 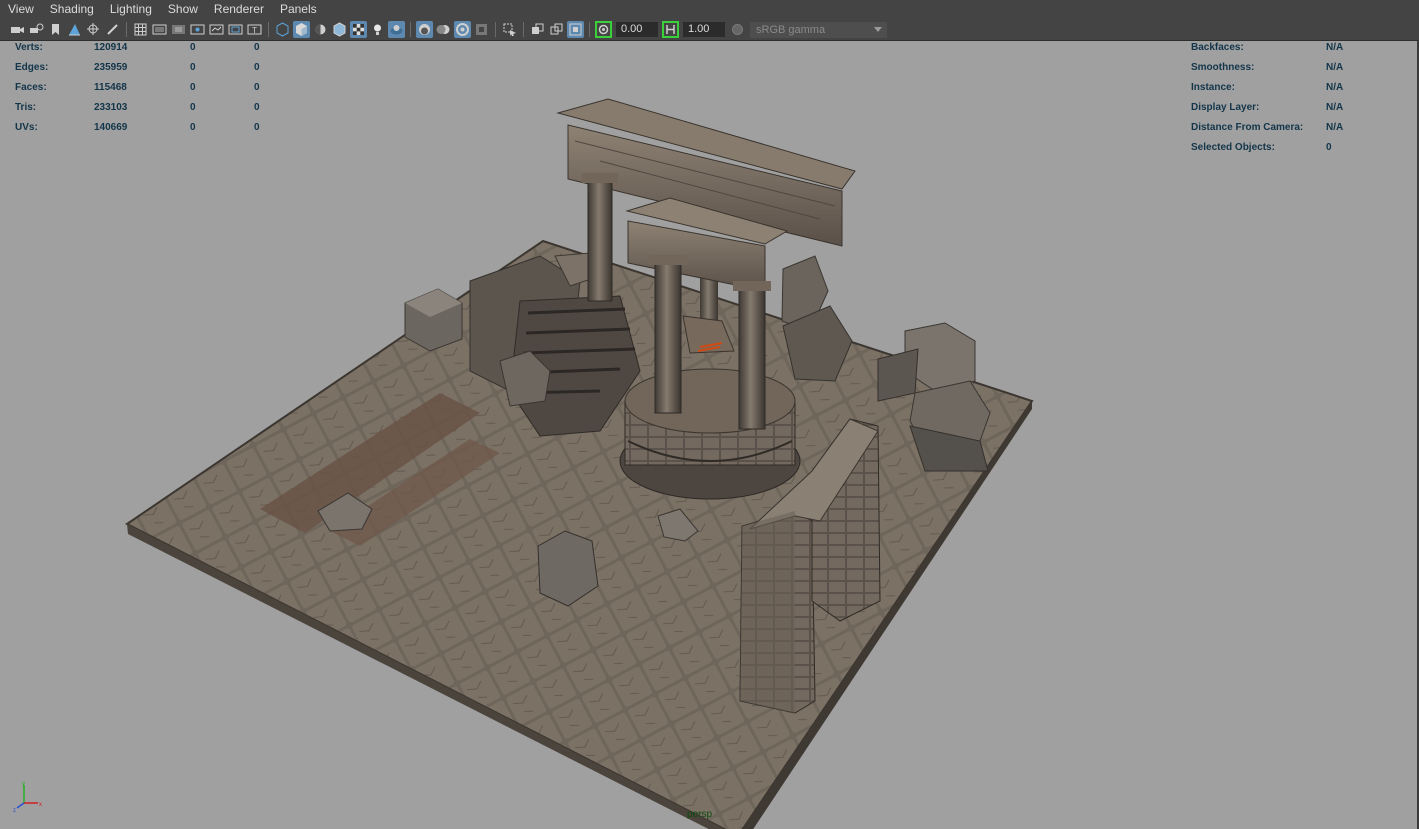 I want to click on hud-backfaces-value: N/A, so click(x=1335, y=47).